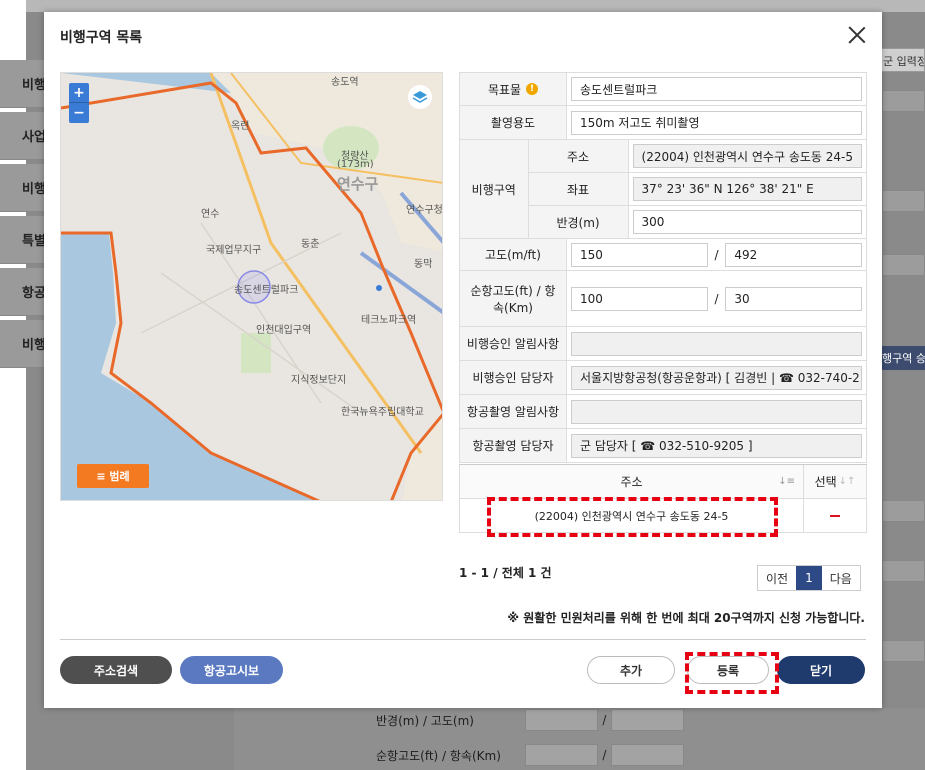 The height and width of the screenshot is (770, 925). What do you see at coordinates (22, 240) in the screenshot?
I see `bg-nav-item: 특별` at bounding box center [22, 240].